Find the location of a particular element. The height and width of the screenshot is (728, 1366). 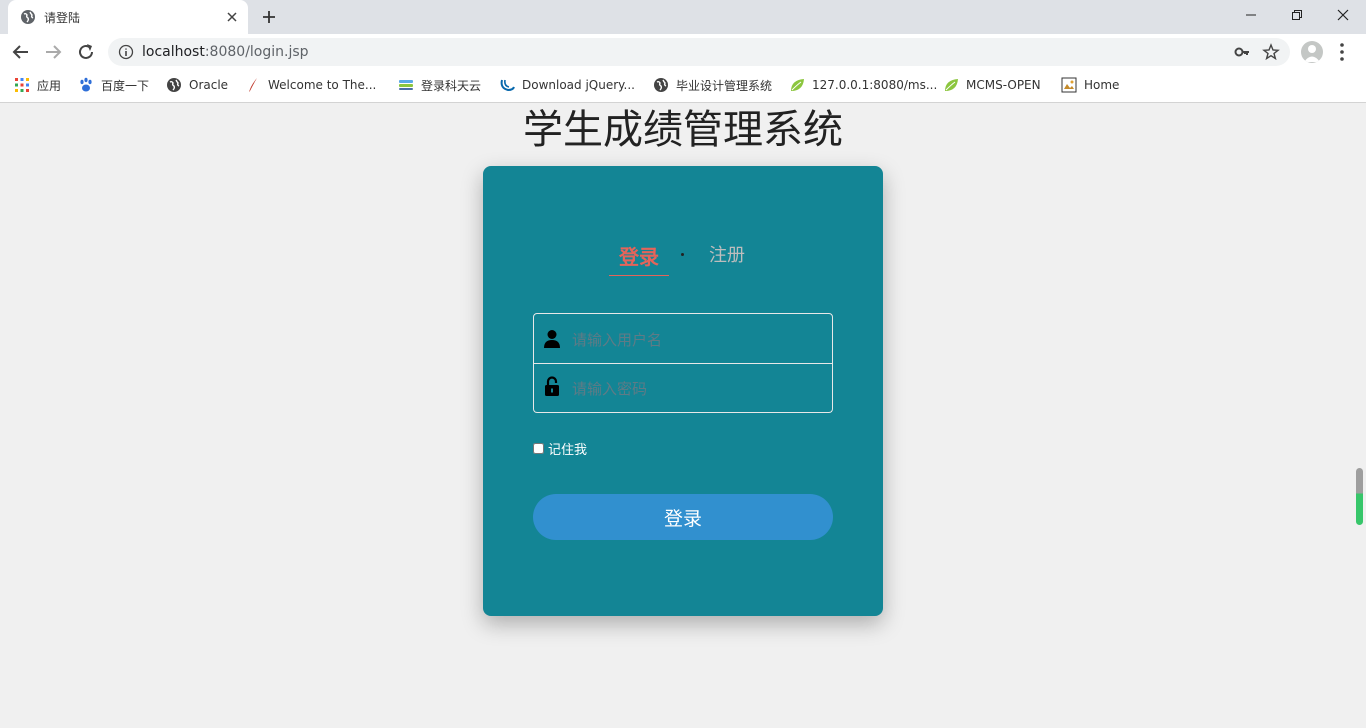

bookmark-home: Home is located at coordinates (1090, 85).